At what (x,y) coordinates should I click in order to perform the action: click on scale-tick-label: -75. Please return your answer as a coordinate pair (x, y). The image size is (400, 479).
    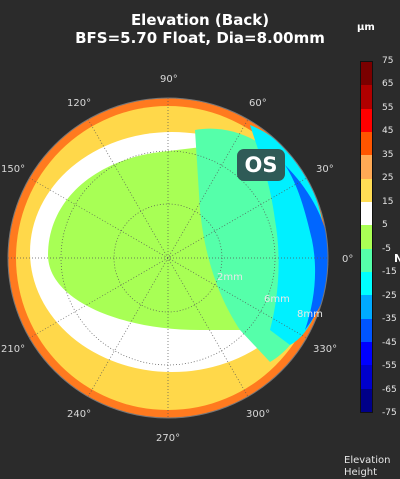
    Looking at the image, I should click on (389, 413).